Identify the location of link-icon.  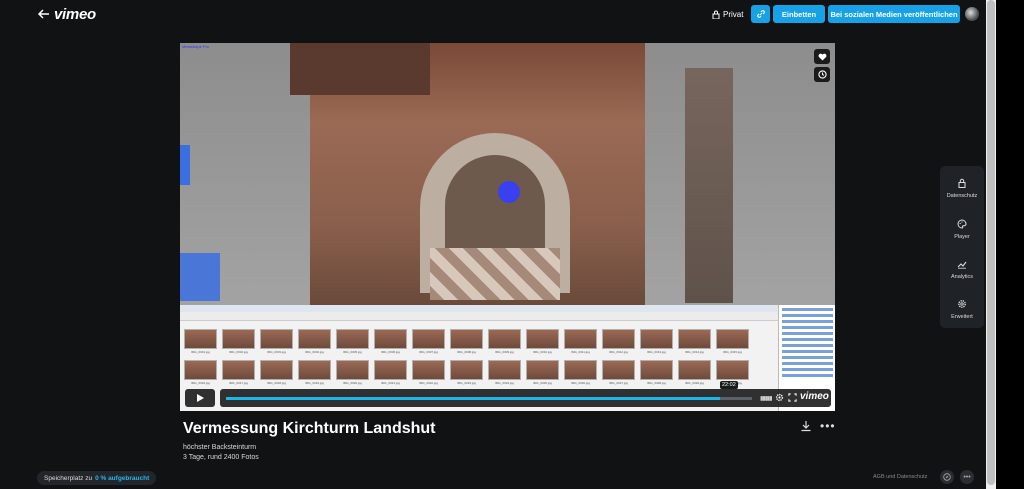
(760, 14).